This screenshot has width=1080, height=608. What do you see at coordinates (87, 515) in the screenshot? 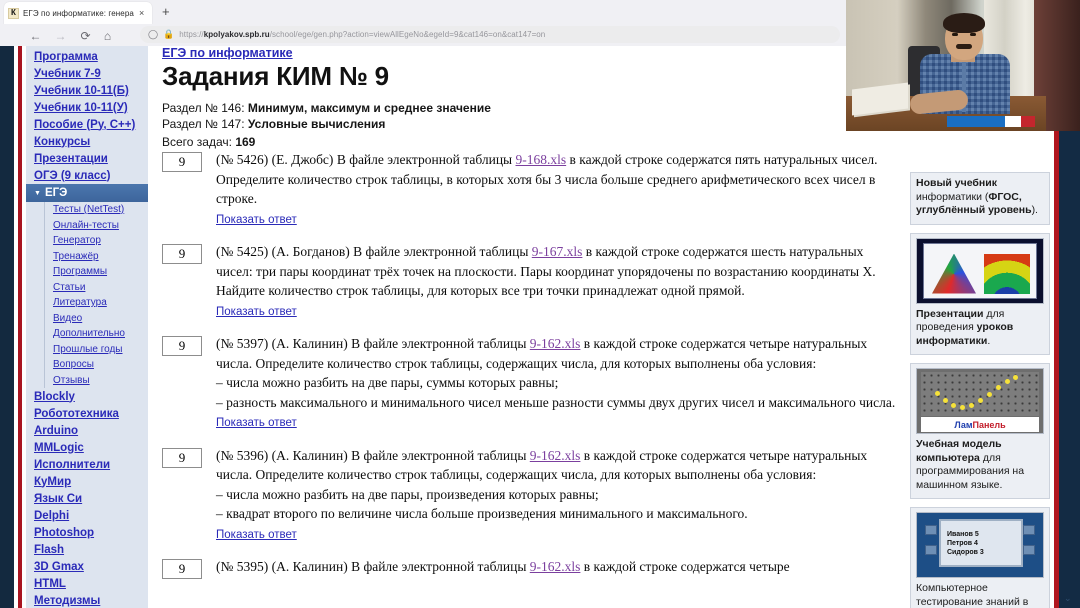
I see `sidebar-item-delphi: Delphi` at bounding box center [87, 515].